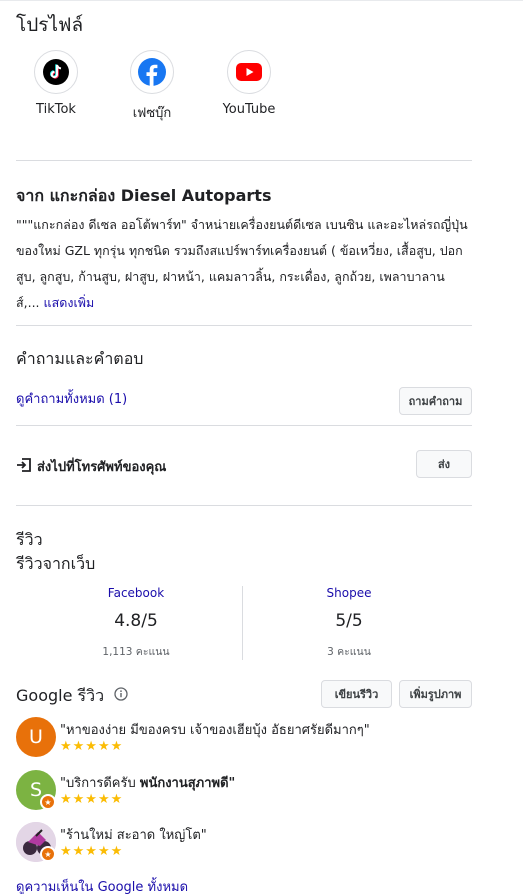  What do you see at coordinates (152, 113) in the screenshot?
I see `profile-label: เฟซบุ๊ก` at bounding box center [152, 113].